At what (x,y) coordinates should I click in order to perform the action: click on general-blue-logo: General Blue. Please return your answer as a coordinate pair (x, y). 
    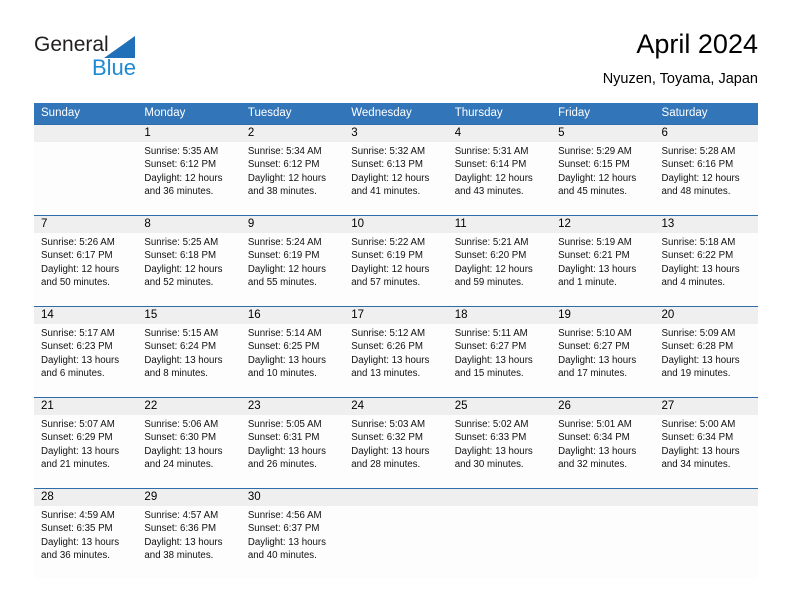
    Looking at the image, I should click on (134, 61).